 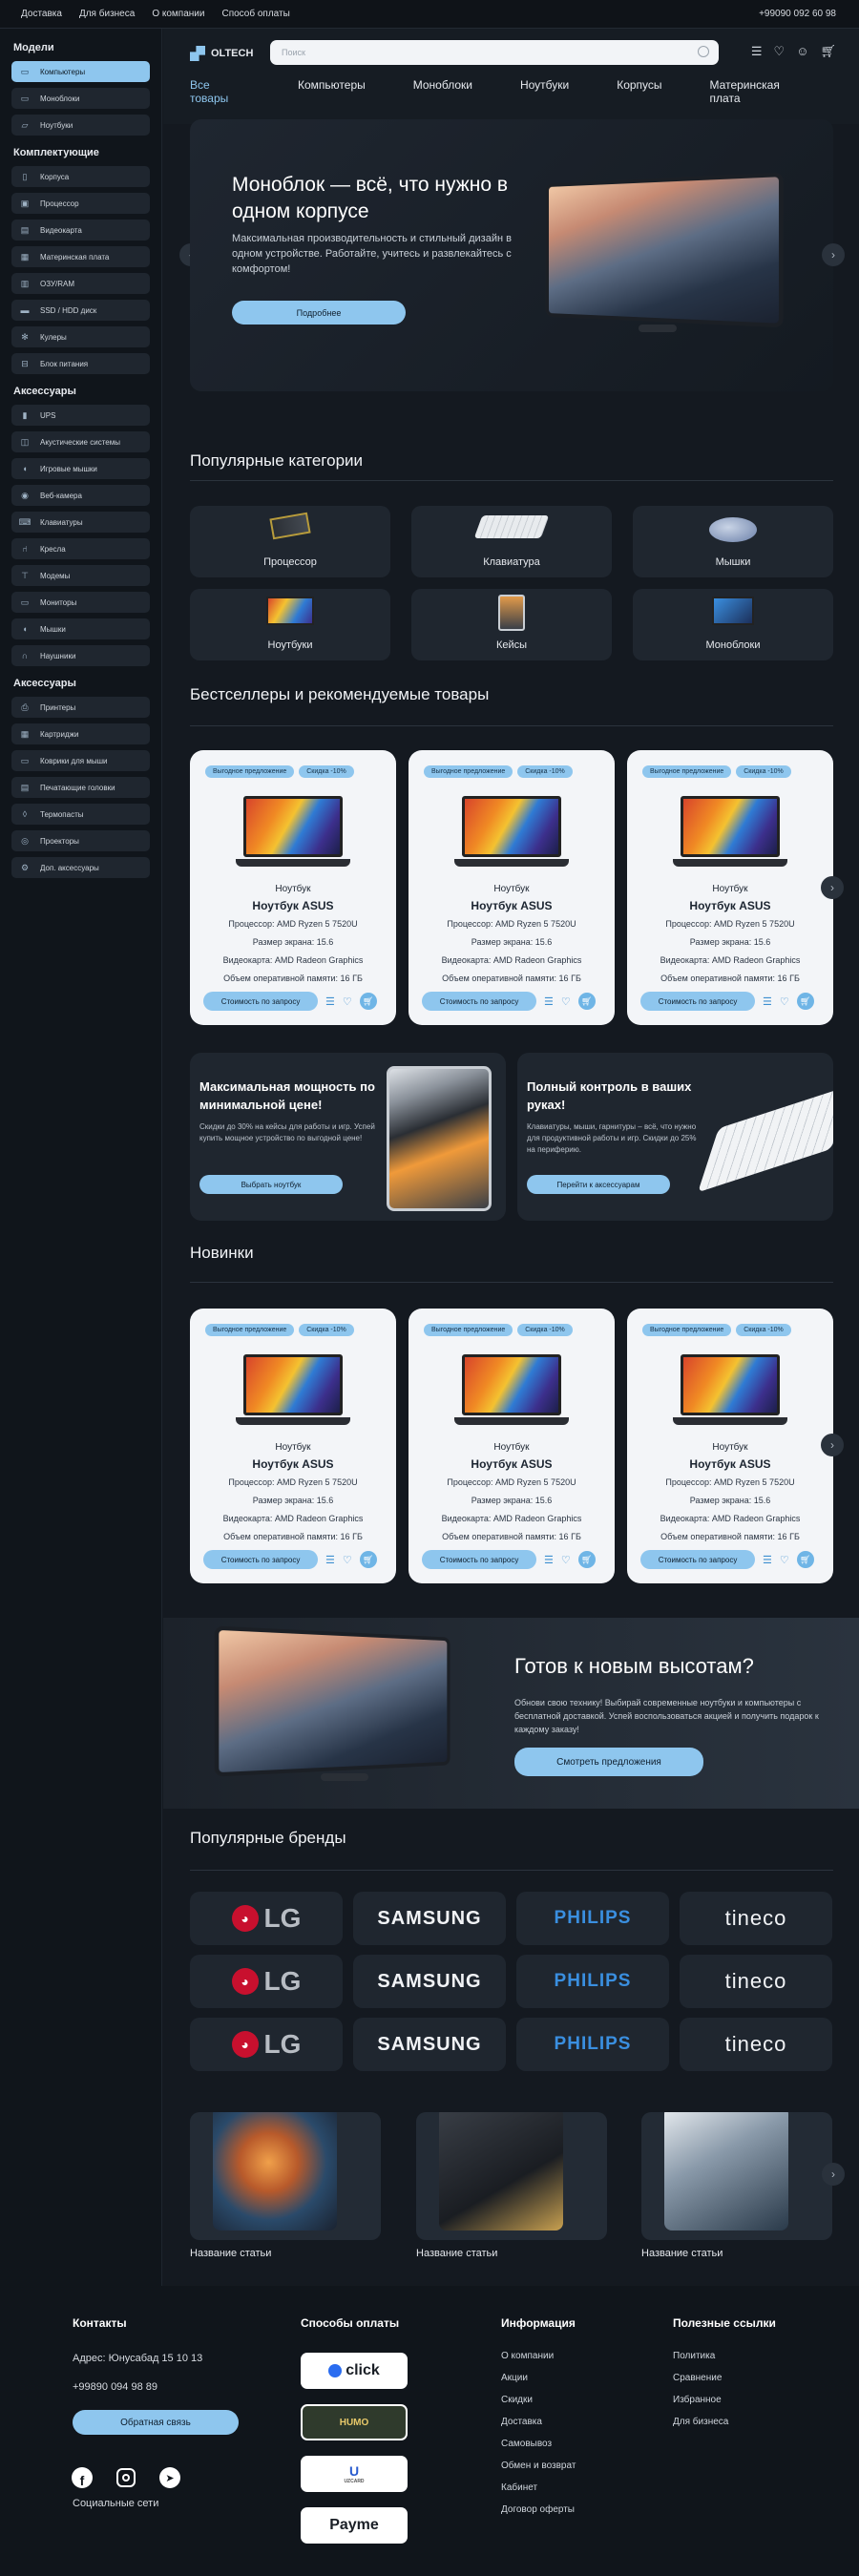 What do you see at coordinates (519, 2487) in the screenshot?
I see `footer-info-link: Кабинет` at bounding box center [519, 2487].